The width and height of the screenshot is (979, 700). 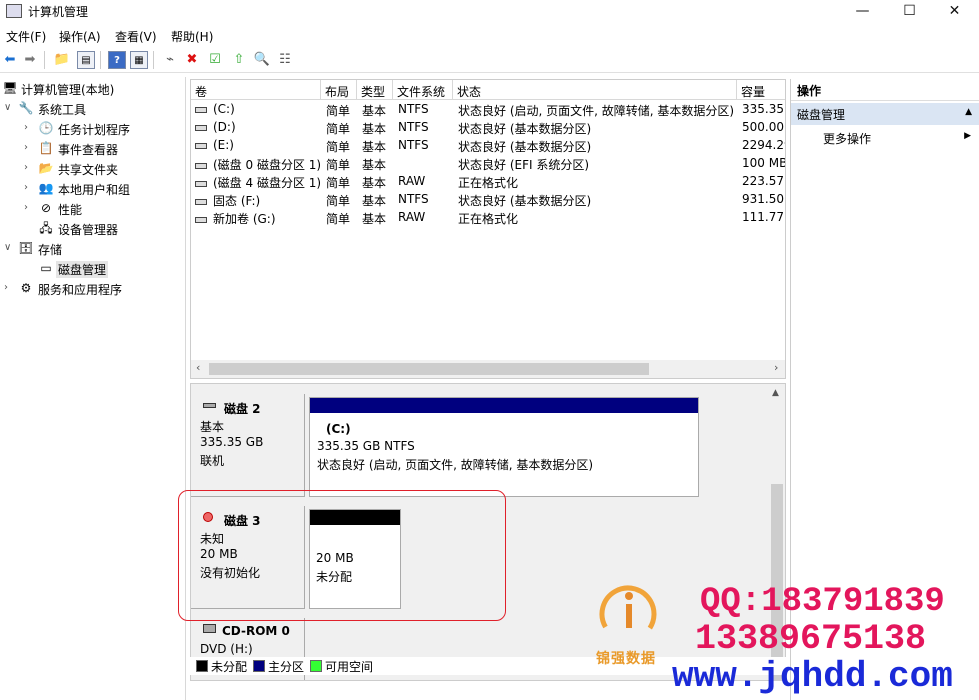 What do you see at coordinates (349, 667) in the screenshot?
I see `legend-label: 可用空间` at bounding box center [349, 667].